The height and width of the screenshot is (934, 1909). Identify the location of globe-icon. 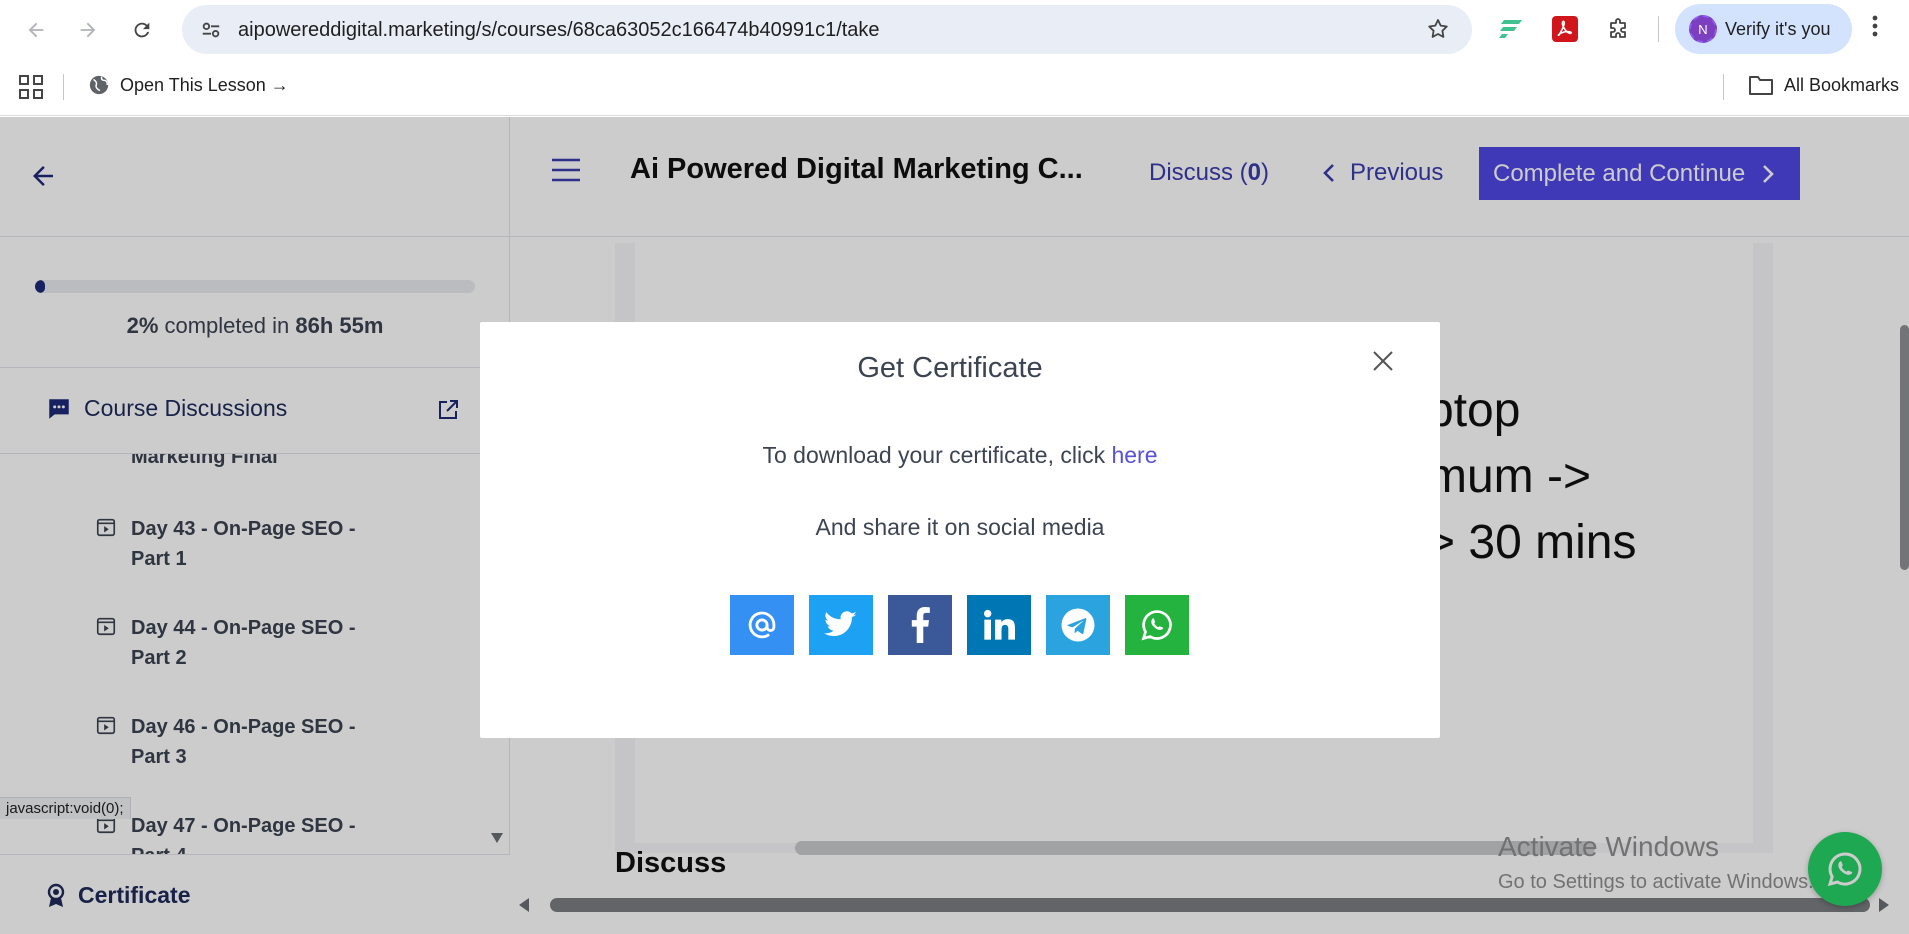
(99, 85).